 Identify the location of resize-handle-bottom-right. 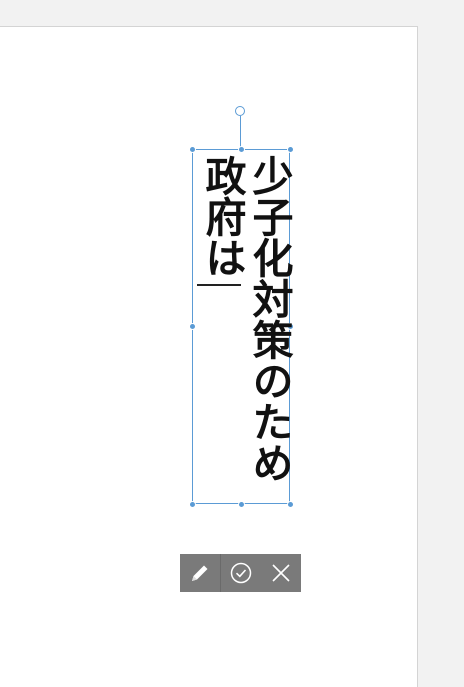
(290, 504).